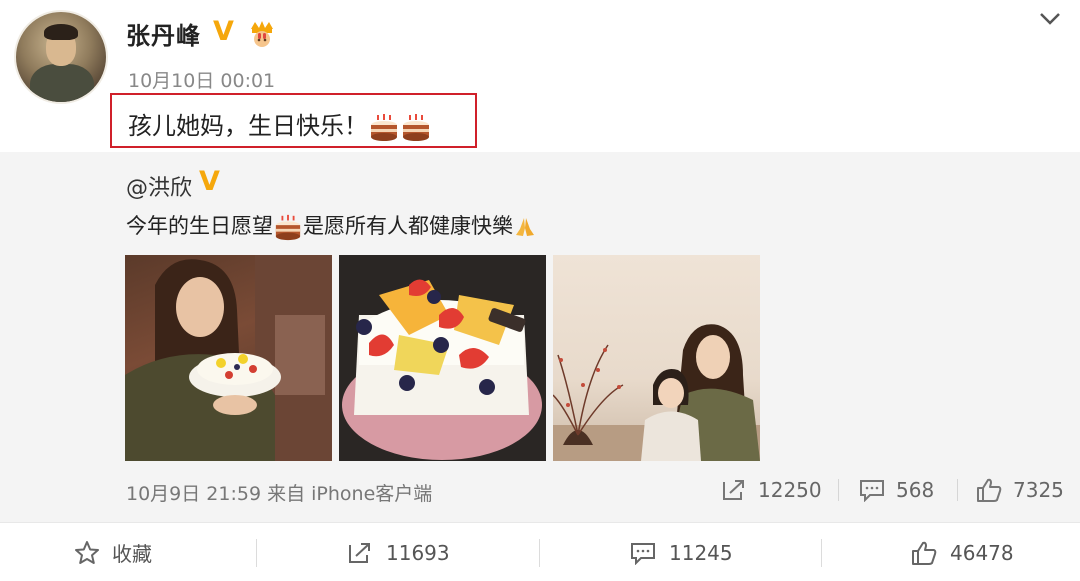 The image size is (1080, 581). What do you see at coordinates (418, 552) in the screenshot?
I see `repost-count: 11693` at bounding box center [418, 552].